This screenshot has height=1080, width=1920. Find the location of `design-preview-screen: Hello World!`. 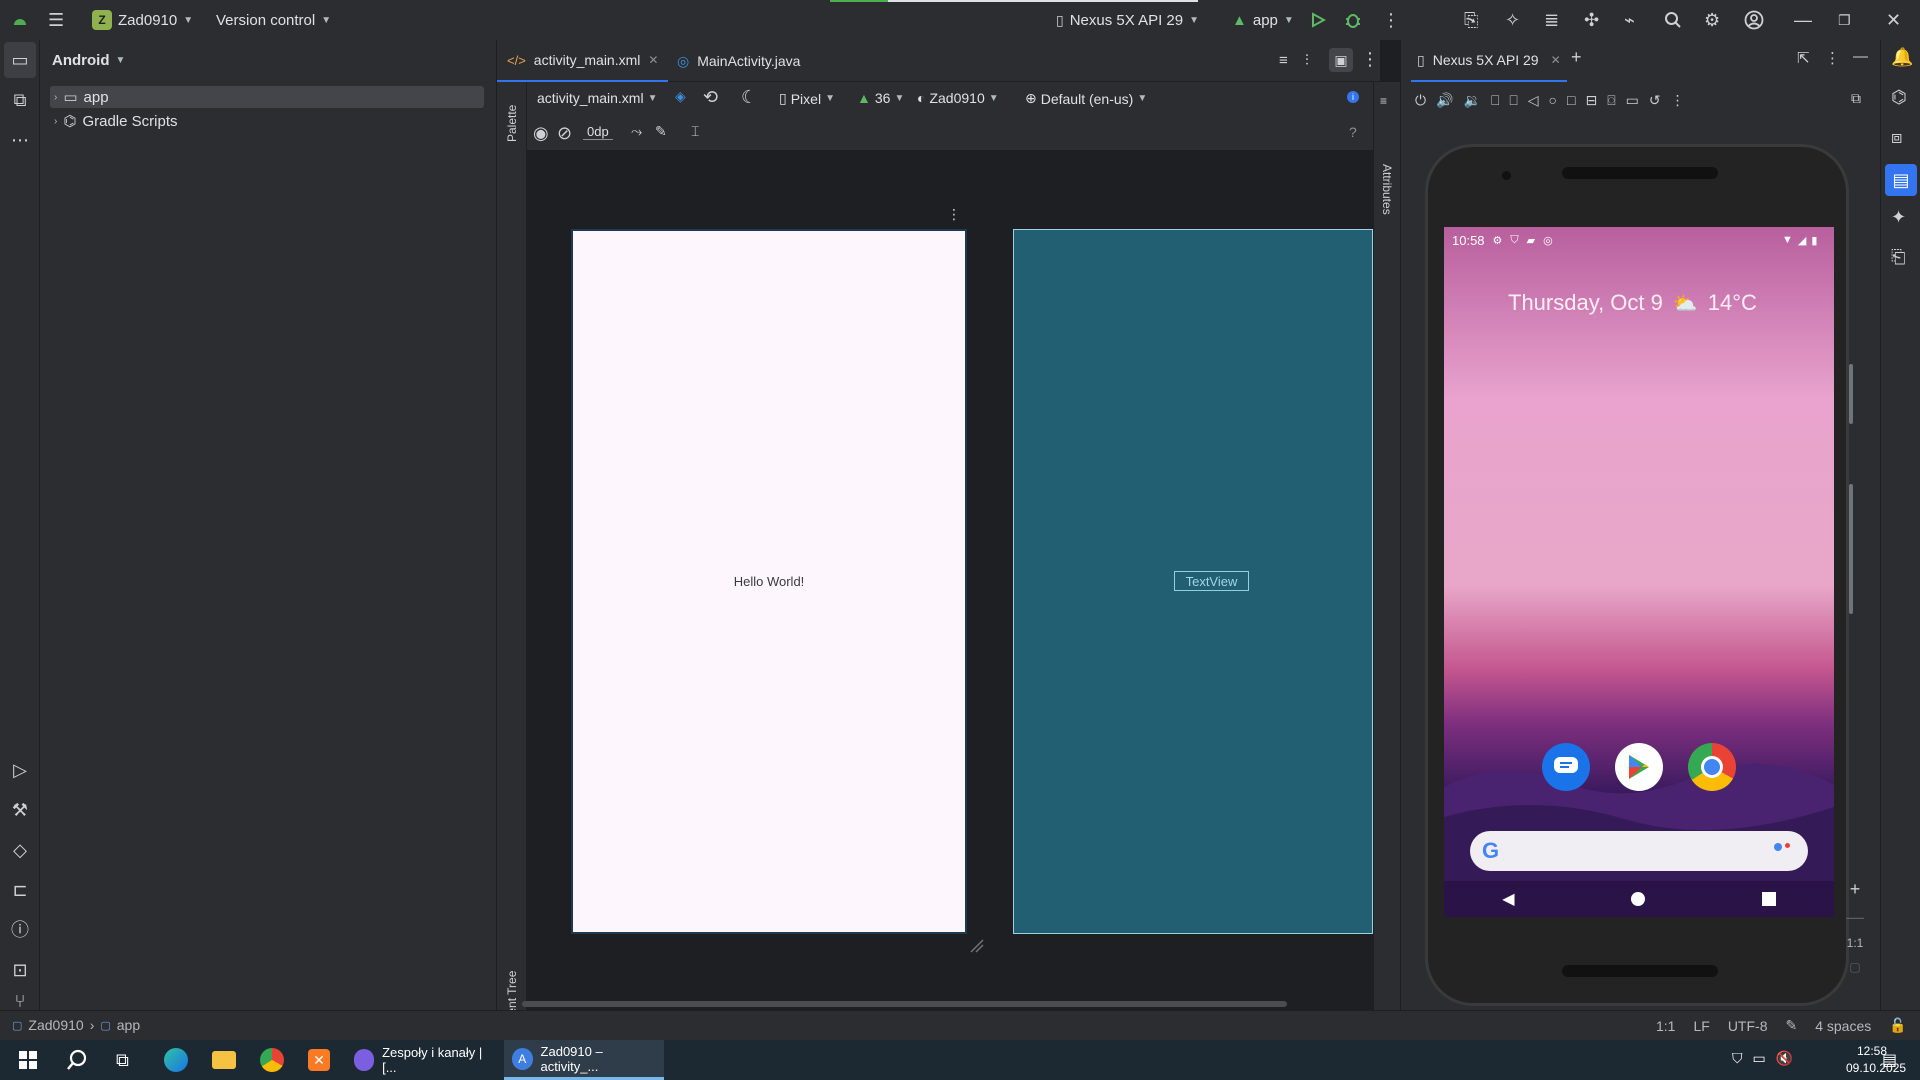

design-preview-screen: Hello World! is located at coordinates (769, 581).